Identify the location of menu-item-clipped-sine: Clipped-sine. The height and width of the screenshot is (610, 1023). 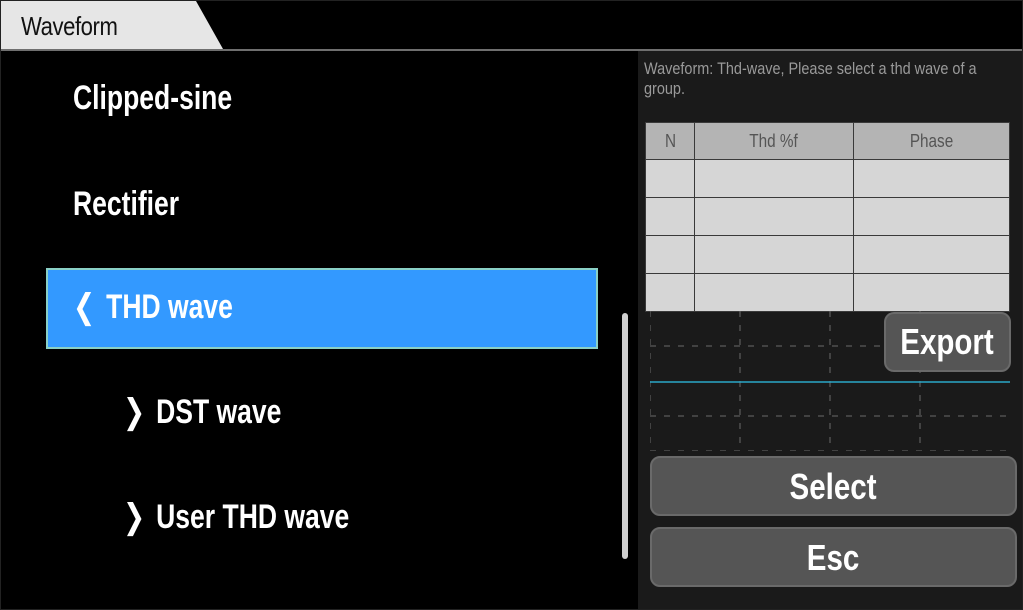
(152, 98).